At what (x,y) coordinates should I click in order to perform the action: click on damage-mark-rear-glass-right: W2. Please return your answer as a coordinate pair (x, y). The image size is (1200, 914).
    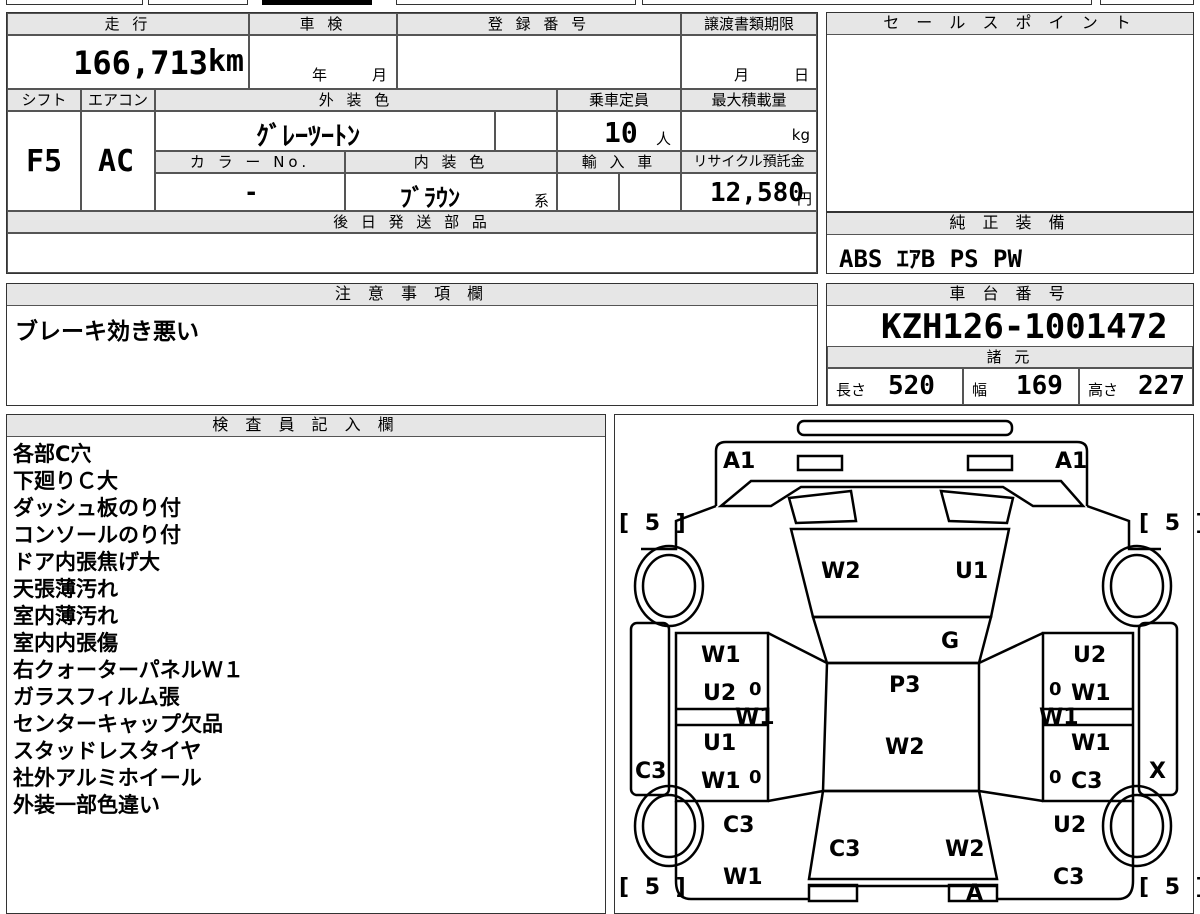
    Looking at the image, I should click on (965, 849).